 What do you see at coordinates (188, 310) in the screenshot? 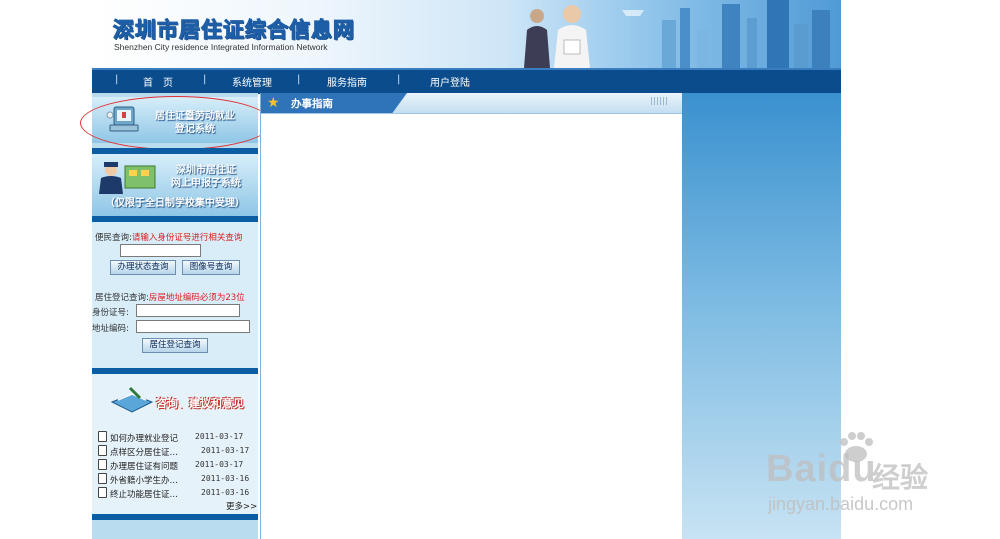
I see `id-number-field` at bounding box center [188, 310].